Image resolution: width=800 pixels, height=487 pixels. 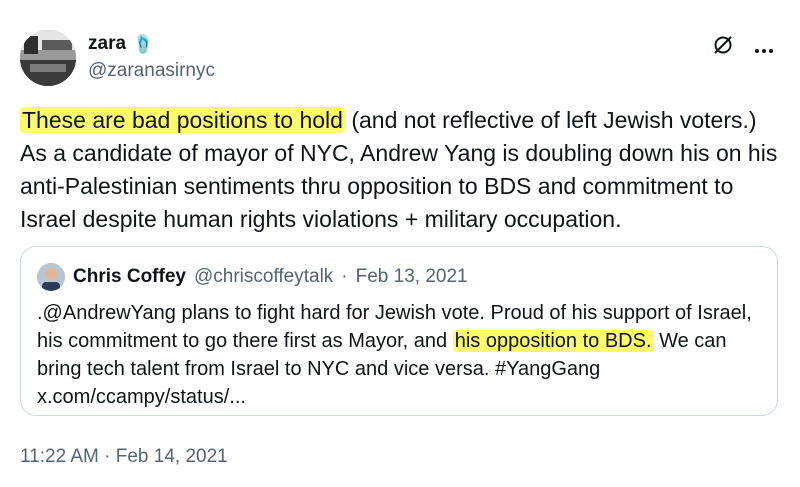 I want to click on tweet-actions-top, so click(x=743, y=47).